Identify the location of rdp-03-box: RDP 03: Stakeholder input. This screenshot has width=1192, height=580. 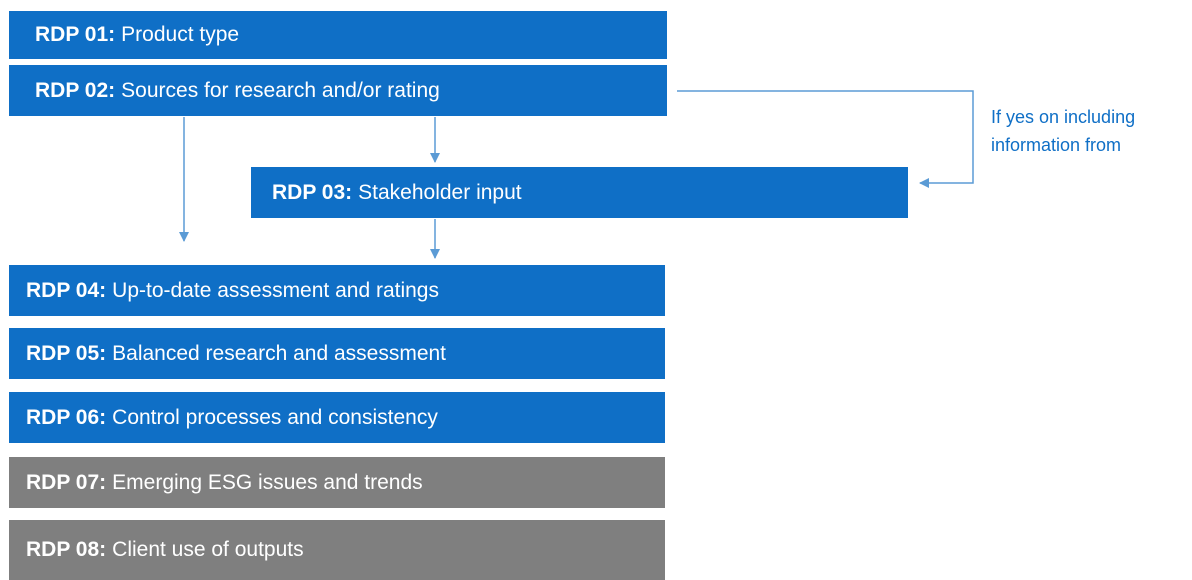
(579, 192).